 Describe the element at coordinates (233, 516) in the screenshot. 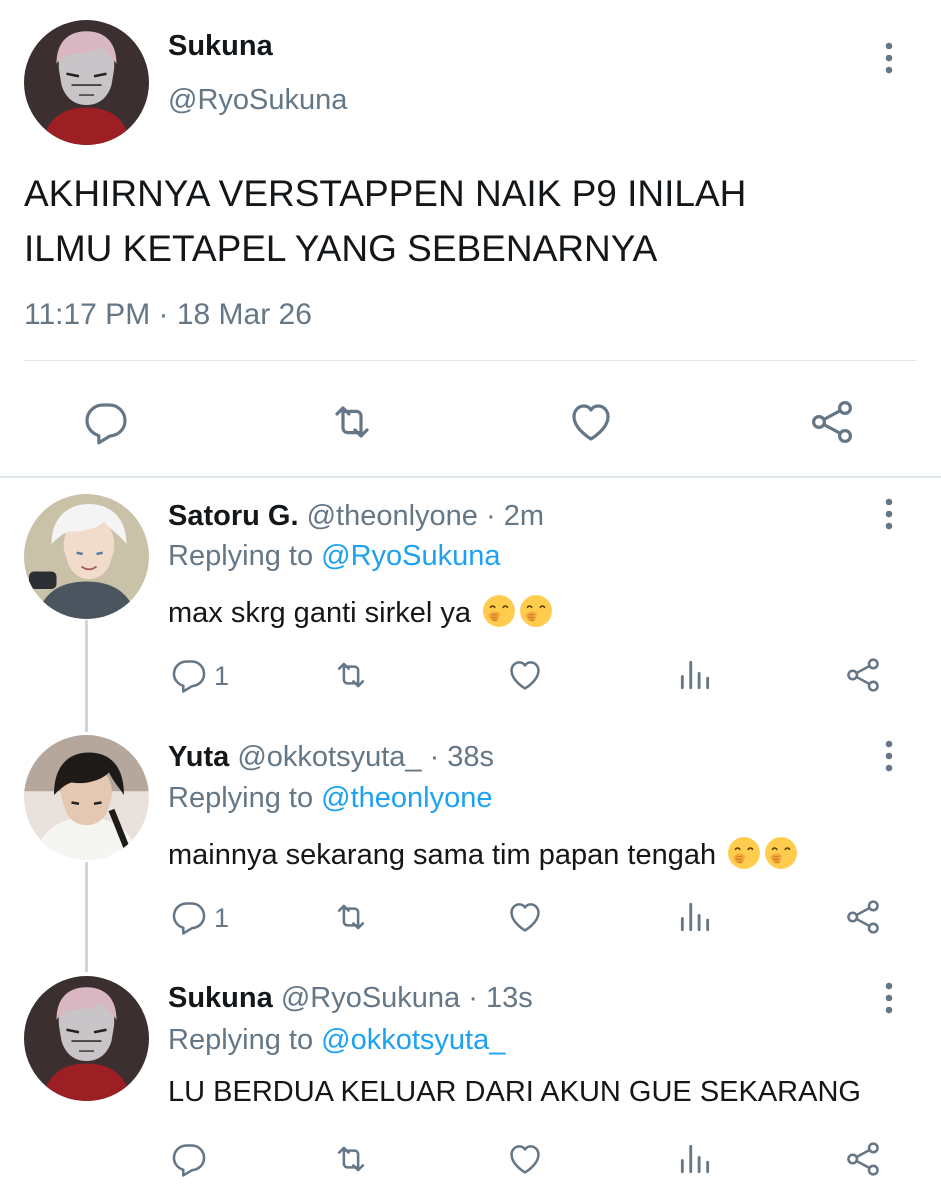

I see `reply-author-name: Satoru G.` at that location.